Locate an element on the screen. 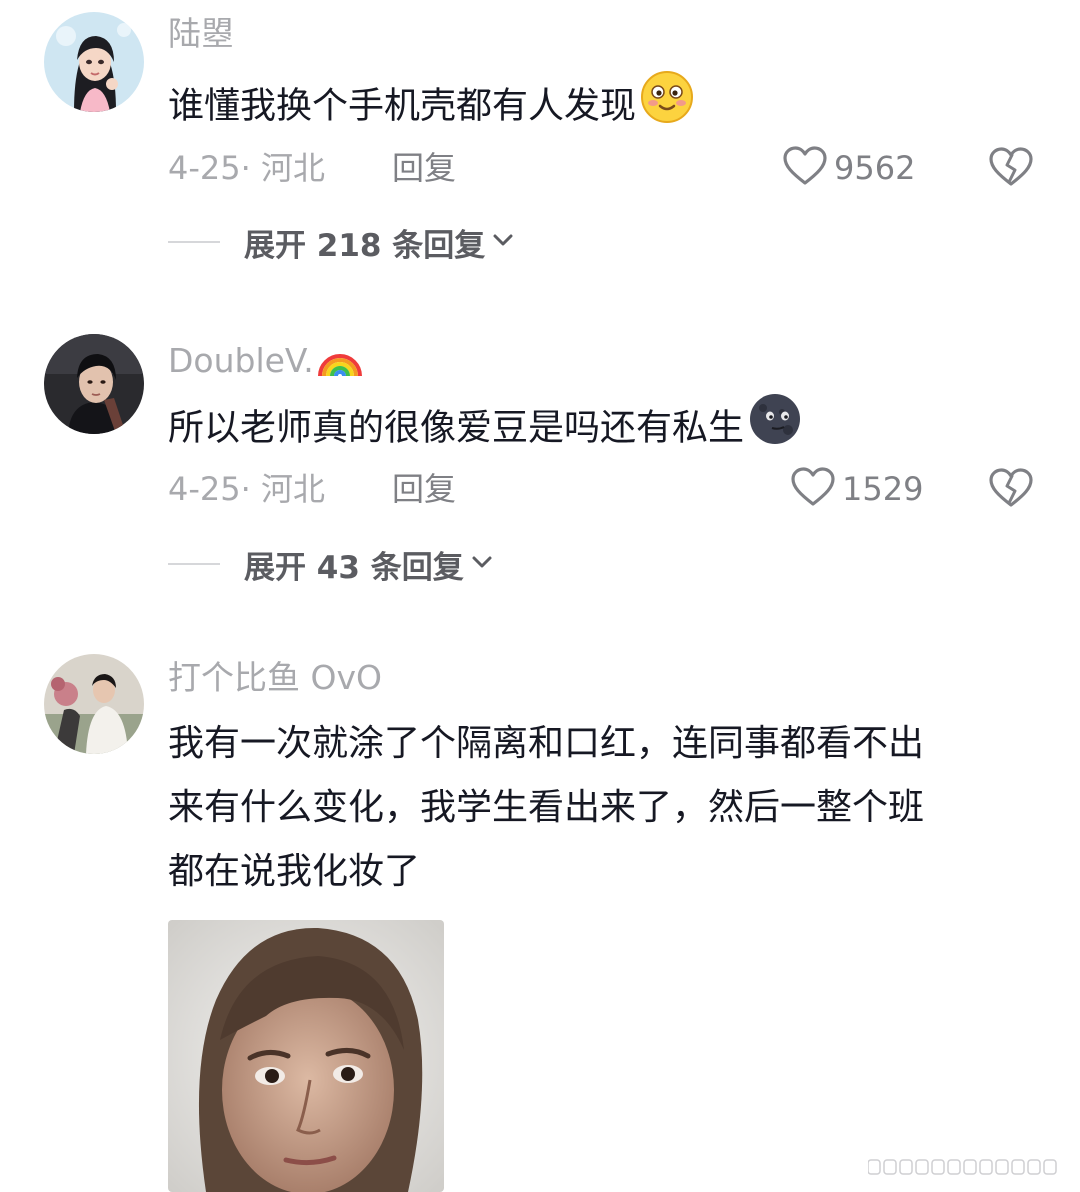 Image resolution: width=1080 pixels, height=1192 pixels. comment-text-line: 都在说我化妆了 is located at coordinates (294, 871).